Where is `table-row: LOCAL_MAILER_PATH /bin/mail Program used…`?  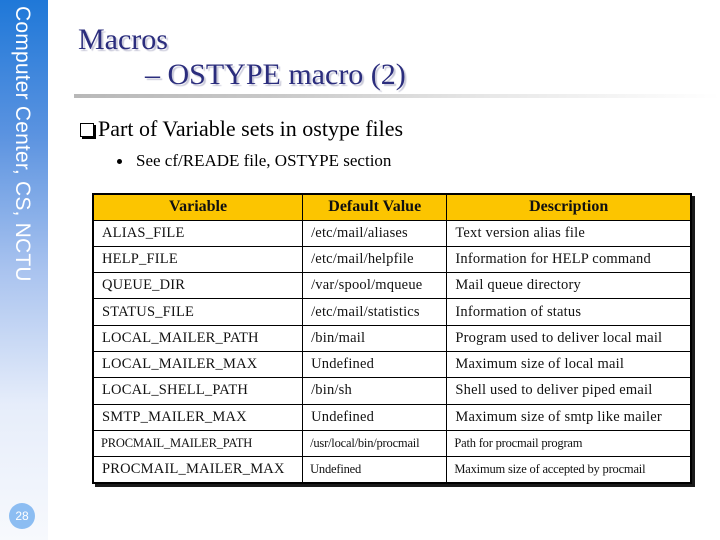
table-row: LOCAL_MAILER_PATH /bin/mail Program used… is located at coordinates (392, 338).